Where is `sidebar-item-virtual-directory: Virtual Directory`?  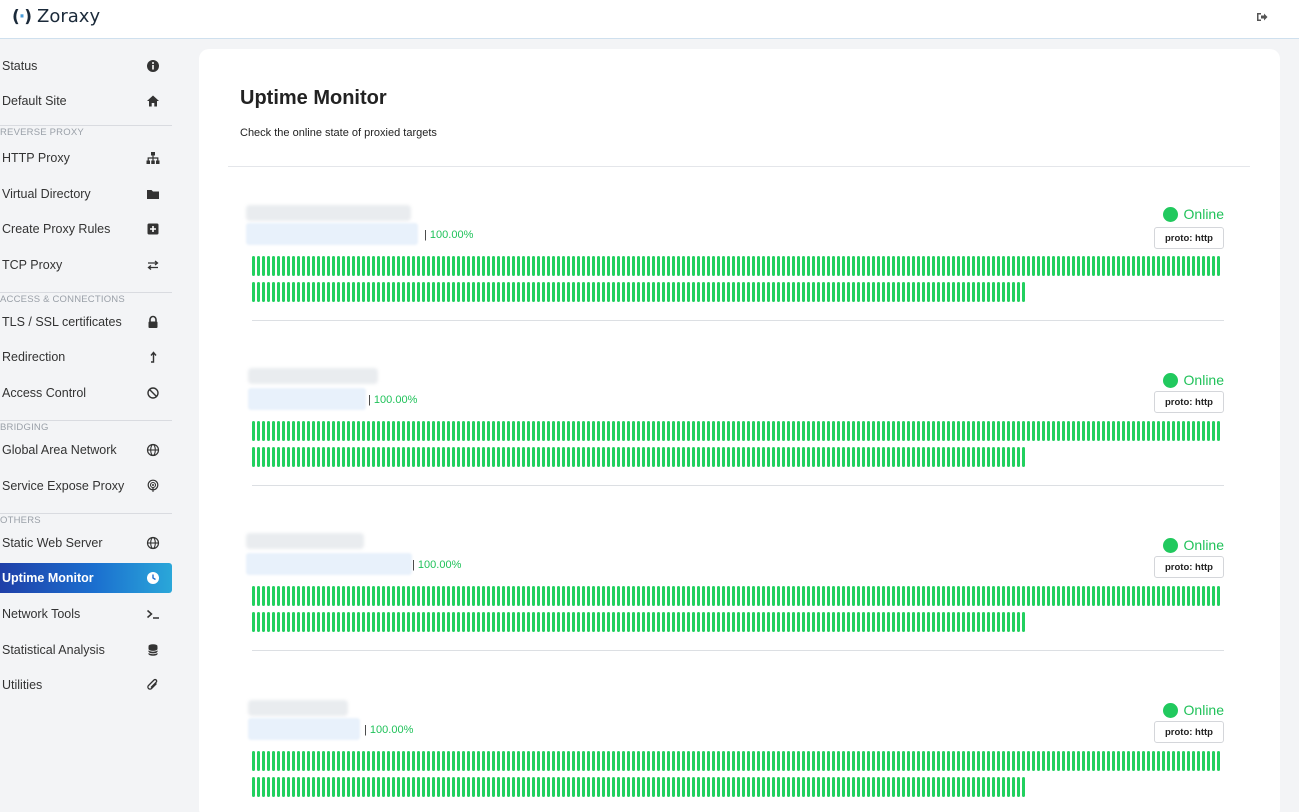
sidebar-item-virtual-directory: Virtual Directory is located at coordinates (86, 194).